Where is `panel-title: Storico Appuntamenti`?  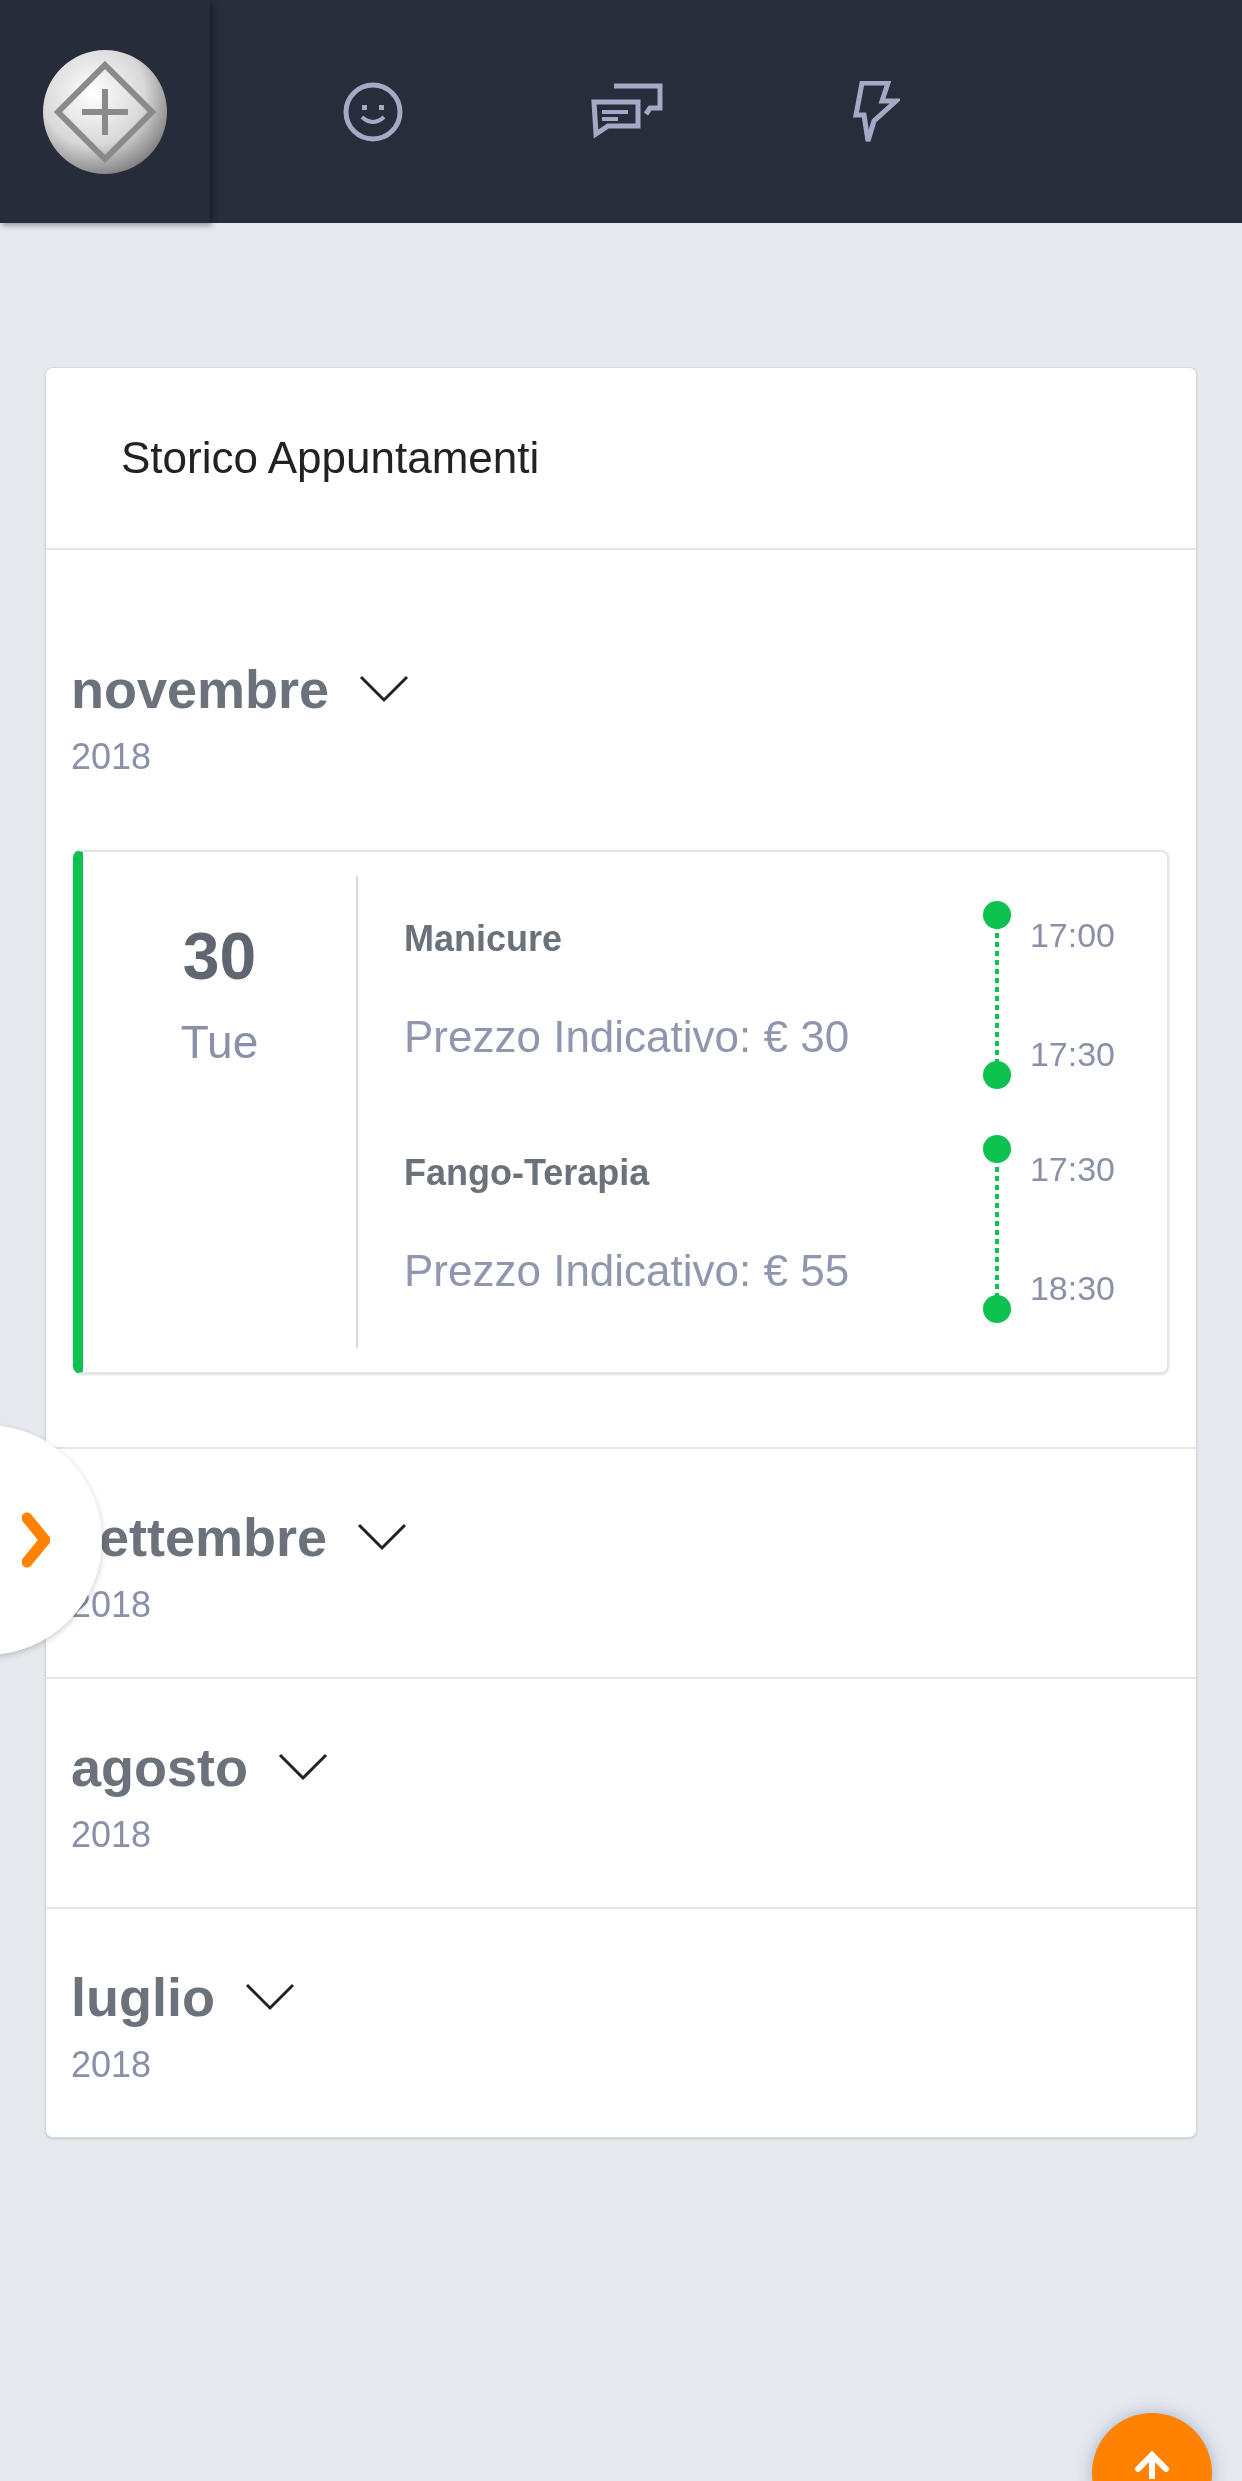
panel-title: Storico Appuntamenti is located at coordinates (330, 458).